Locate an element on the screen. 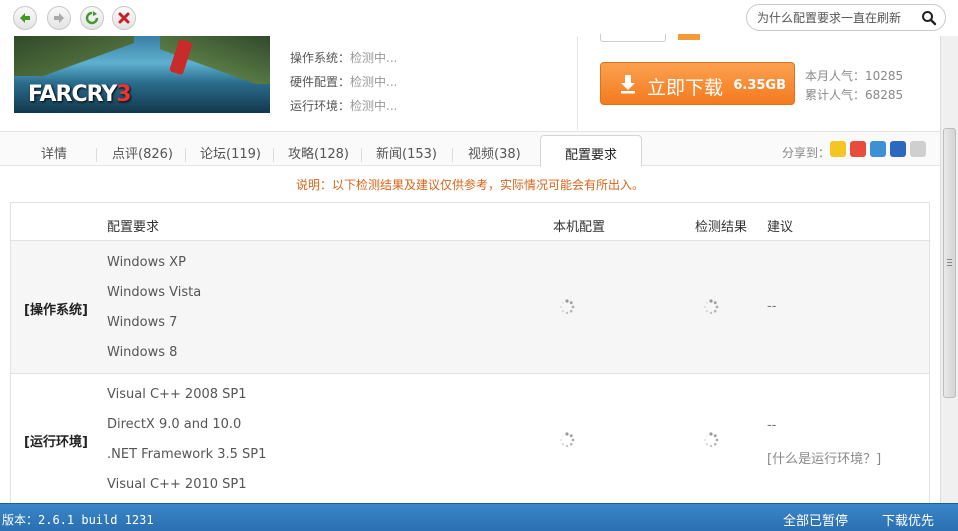  forward-button is located at coordinates (59, 18).